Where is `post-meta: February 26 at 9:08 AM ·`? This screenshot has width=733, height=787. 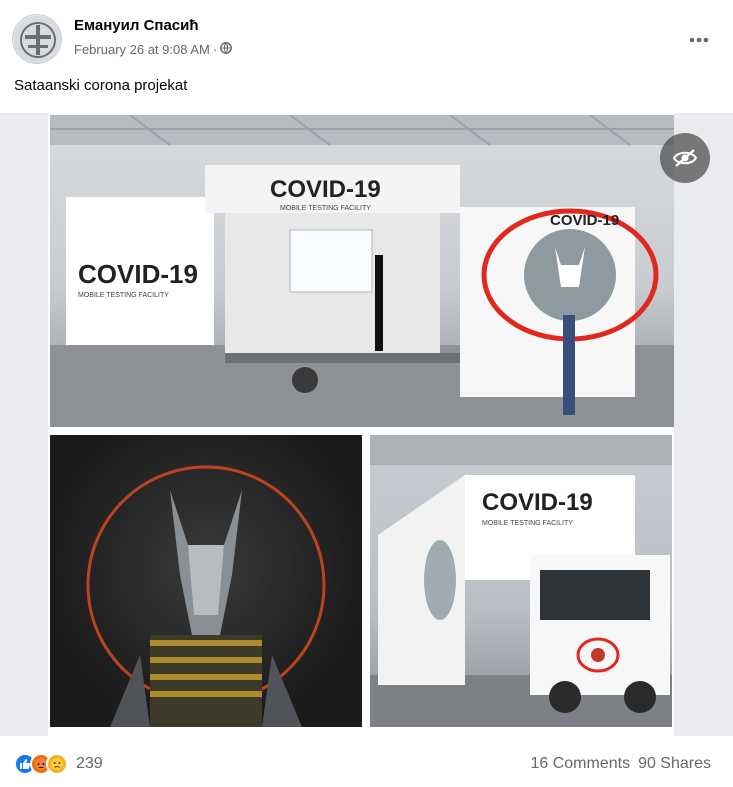
post-meta: February 26 at 9:08 AM · is located at coordinates (153, 49).